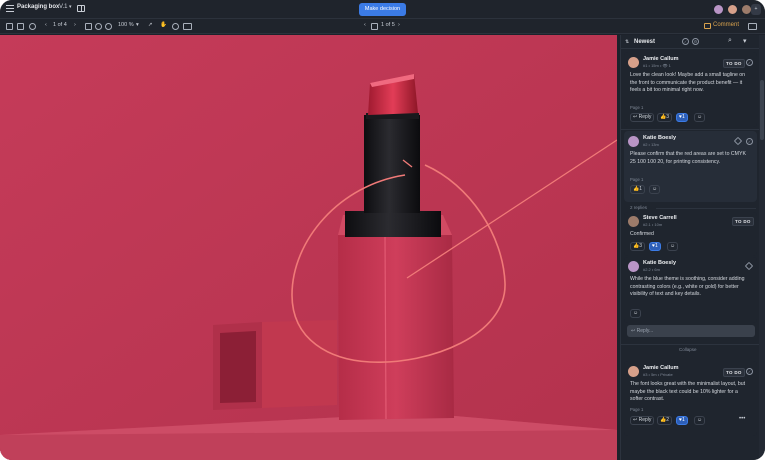 Image resolution: width=765 pixels, height=460 pixels. Describe the element at coordinates (688, 349) in the screenshot. I see `collapse-link: Collapse` at that location.